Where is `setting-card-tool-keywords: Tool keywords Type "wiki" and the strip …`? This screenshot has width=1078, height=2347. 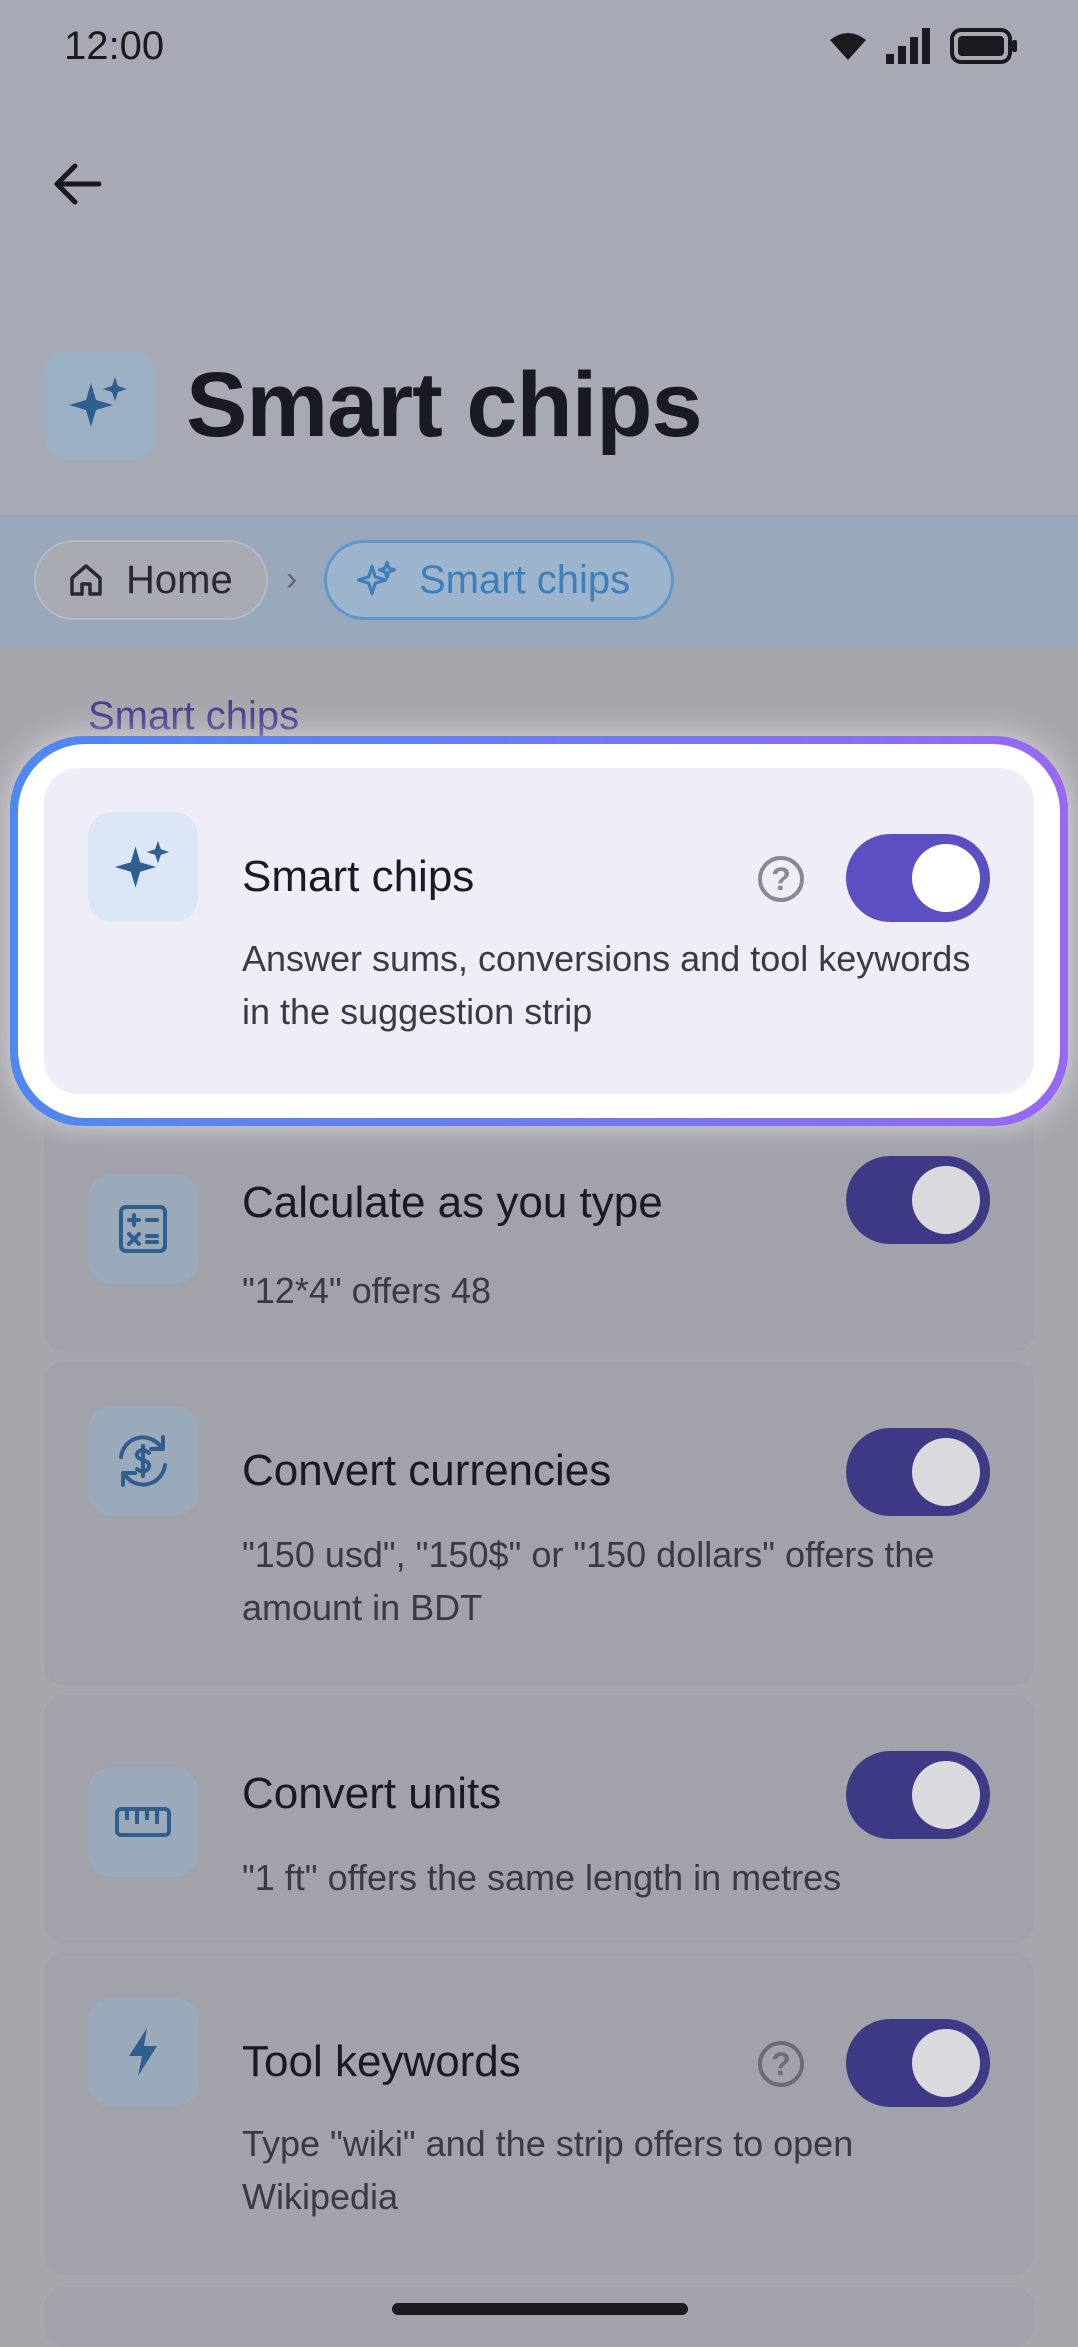 setting-card-tool-keywords: Tool keywords Type "wiki" and the strip … is located at coordinates (539, 2114).